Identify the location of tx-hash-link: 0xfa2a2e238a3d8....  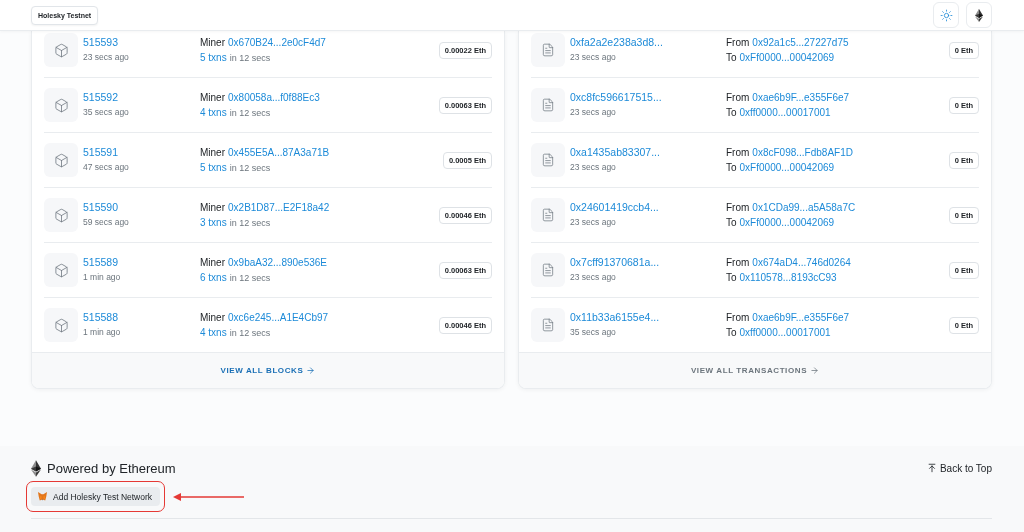
(616, 42).